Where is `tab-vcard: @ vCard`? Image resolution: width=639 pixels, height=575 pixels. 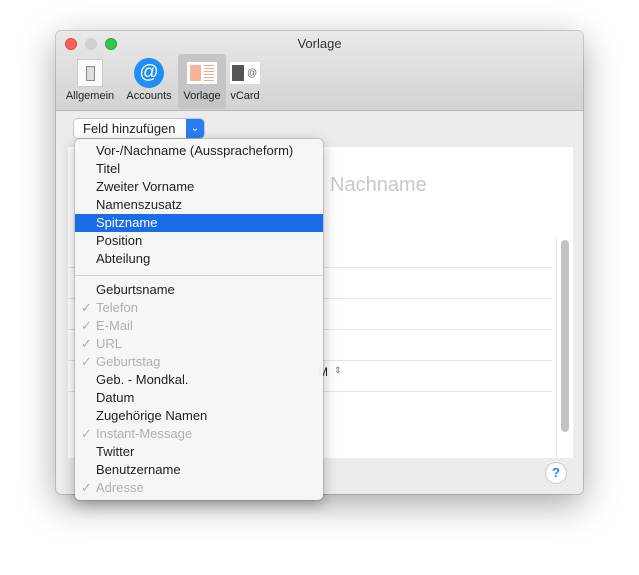 tab-vcard: @ vCard is located at coordinates (245, 81).